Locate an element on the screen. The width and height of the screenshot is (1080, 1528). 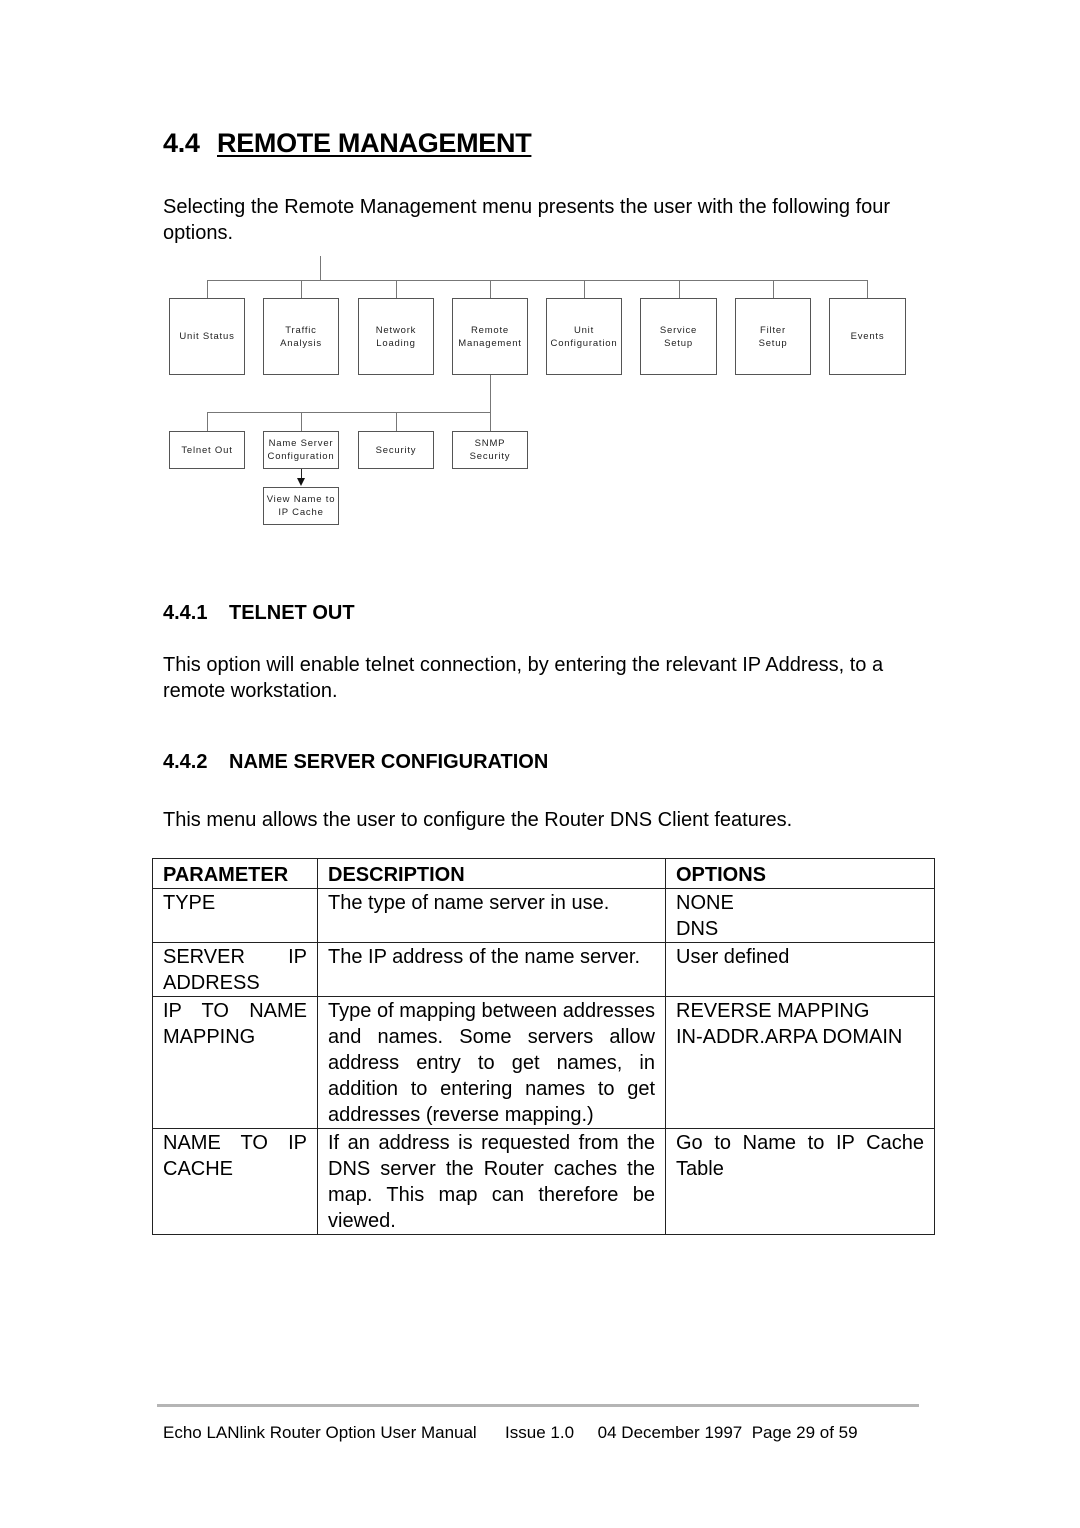
subsection-heading-name-server: 4.4.2 NAME SERVER CONFIGURATION is located at coordinates (355, 762).